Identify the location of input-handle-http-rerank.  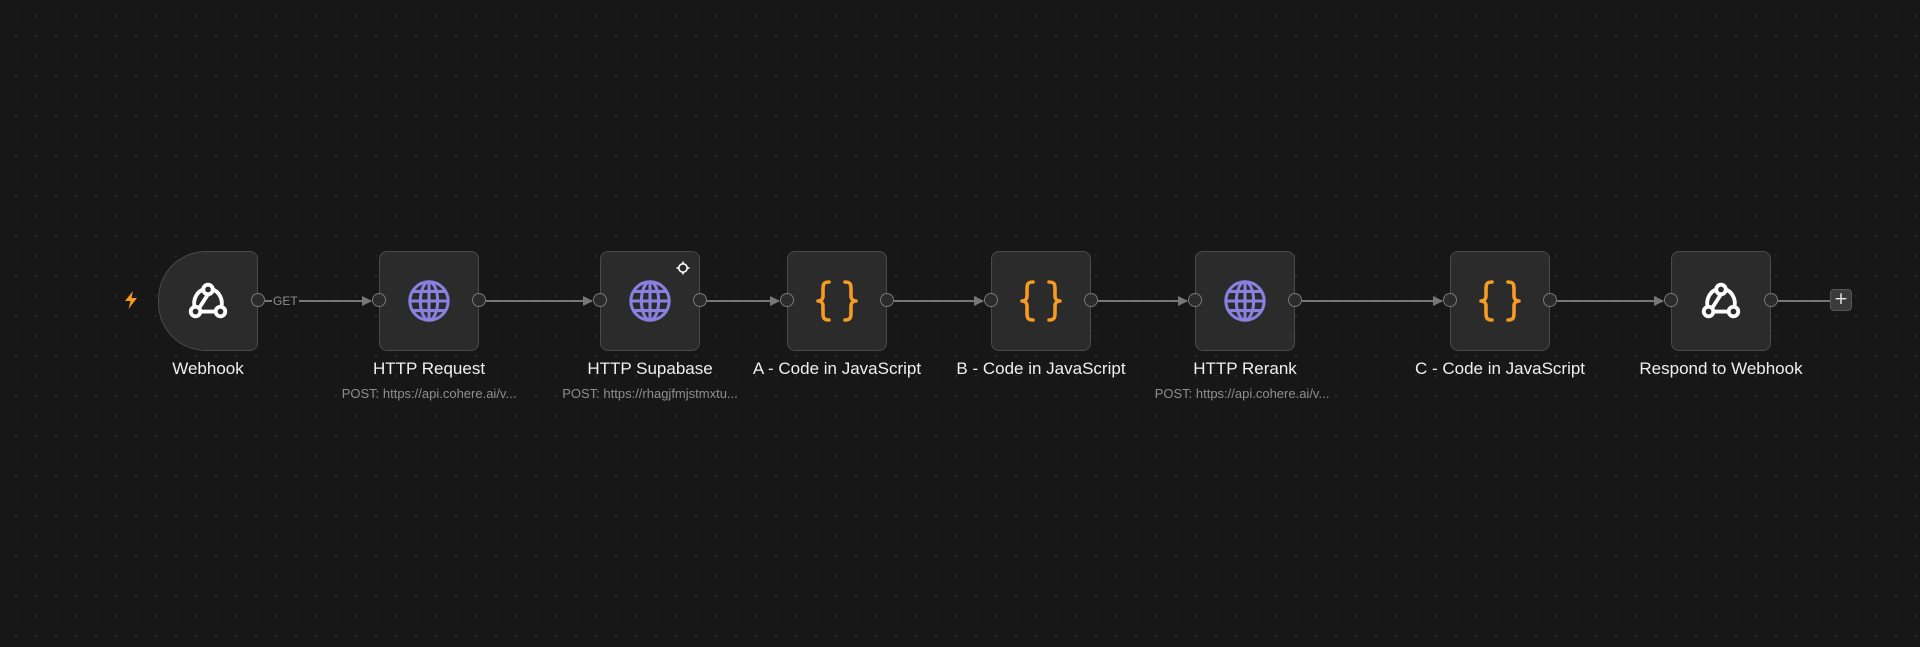
(1195, 300).